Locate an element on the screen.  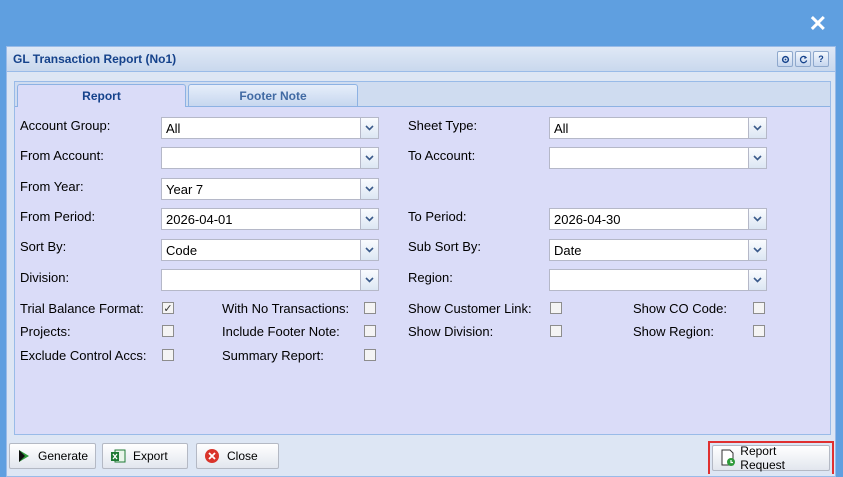
with-no-transactions-label: With No Transactions: is located at coordinates (286, 308).